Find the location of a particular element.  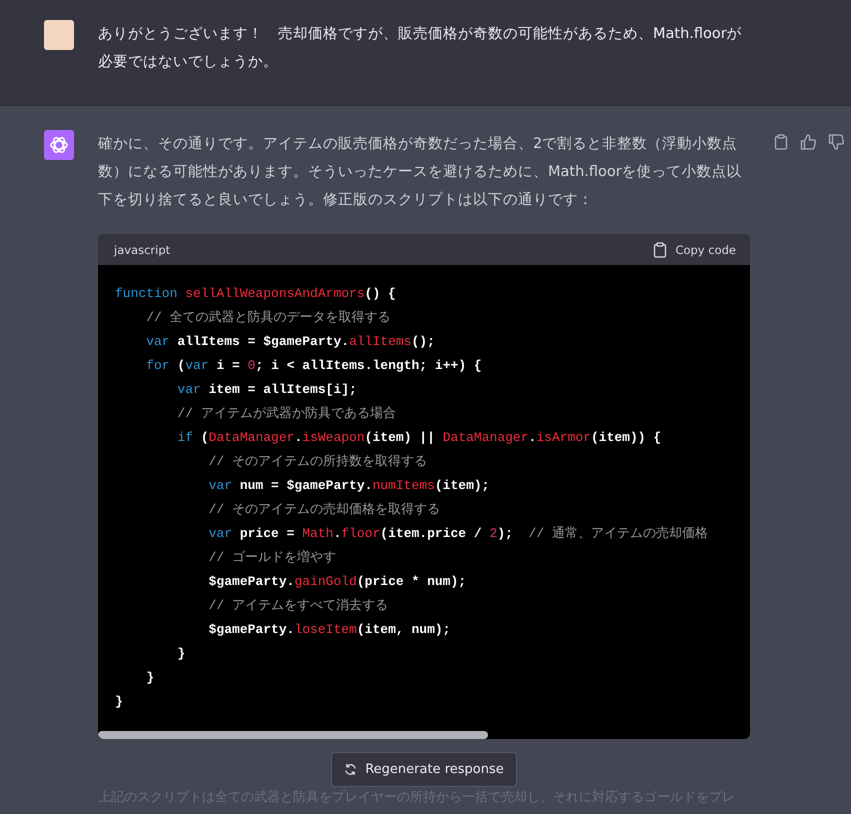

code-line: for (var i = 0; i < allItems.length; i++) { is located at coordinates (314, 366).